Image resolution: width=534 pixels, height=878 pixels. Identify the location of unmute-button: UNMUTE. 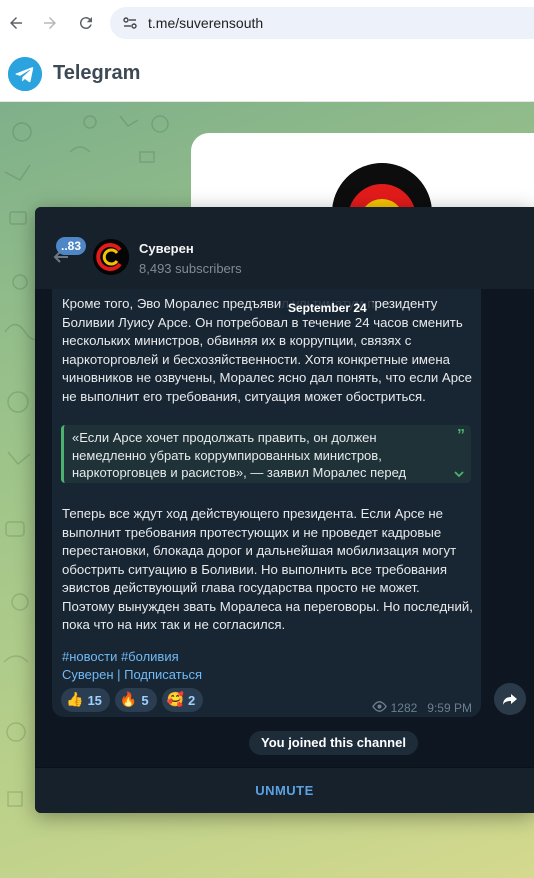
(284, 790).